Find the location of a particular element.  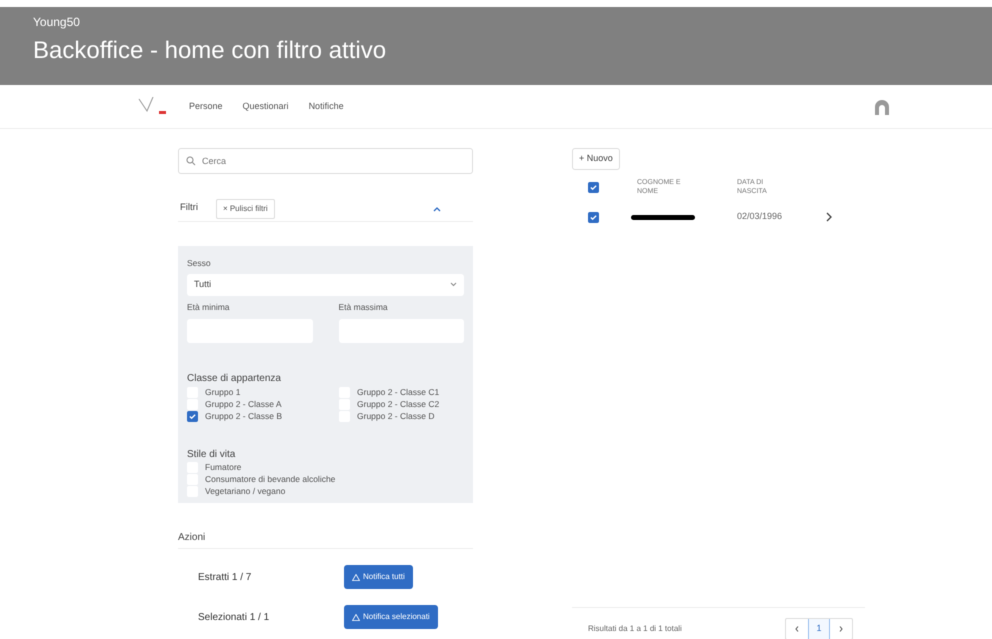

page-button: 1 is located at coordinates (819, 629).